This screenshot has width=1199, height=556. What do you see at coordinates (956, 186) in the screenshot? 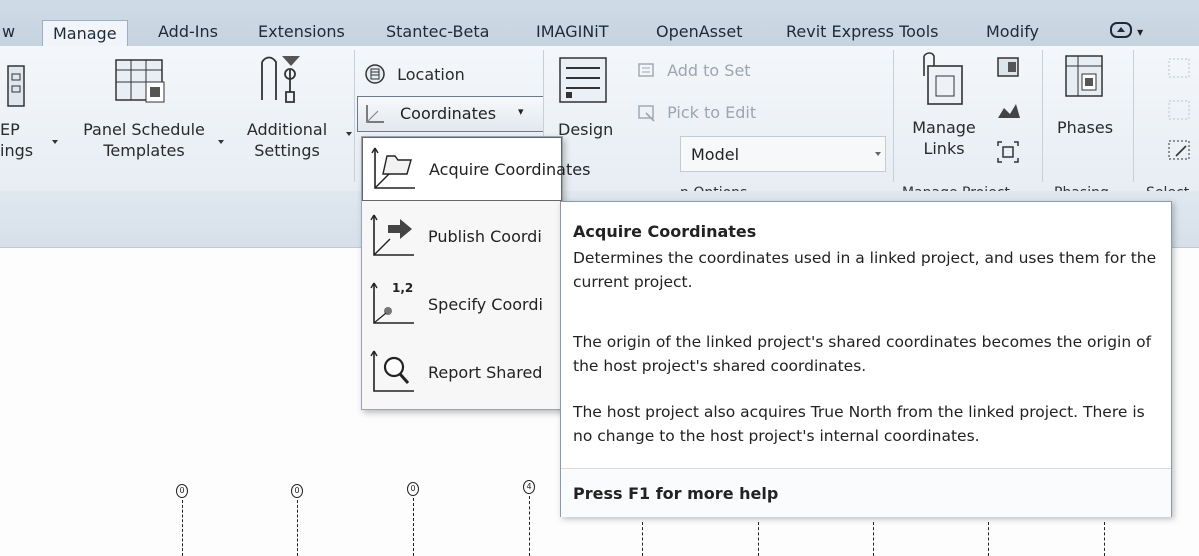
I see `manage-project-panel-title: Manage Project` at bounding box center [956, 186].